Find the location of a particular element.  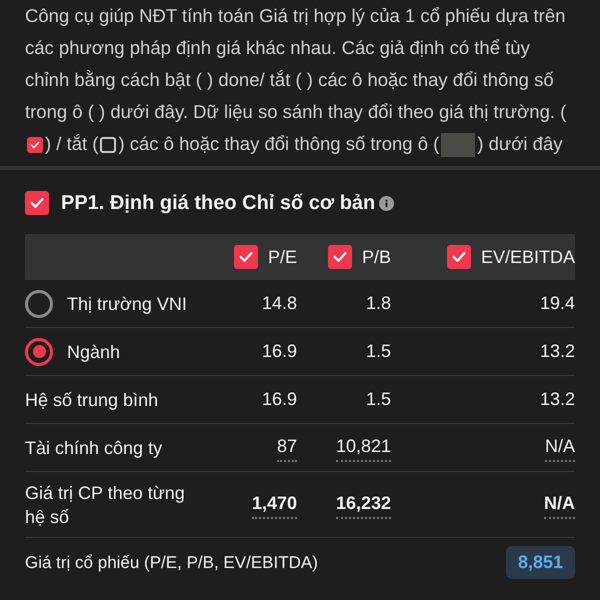

intro-text: ) các ô hoặc thay đổi thông số trong ô ( is located at coordinates (279, 143).